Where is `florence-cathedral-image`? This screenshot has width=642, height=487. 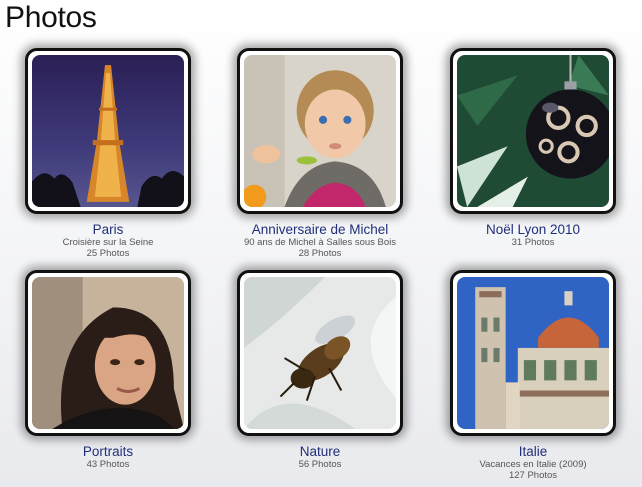 florence-cathedral-image is located at coordinates (533, 353).